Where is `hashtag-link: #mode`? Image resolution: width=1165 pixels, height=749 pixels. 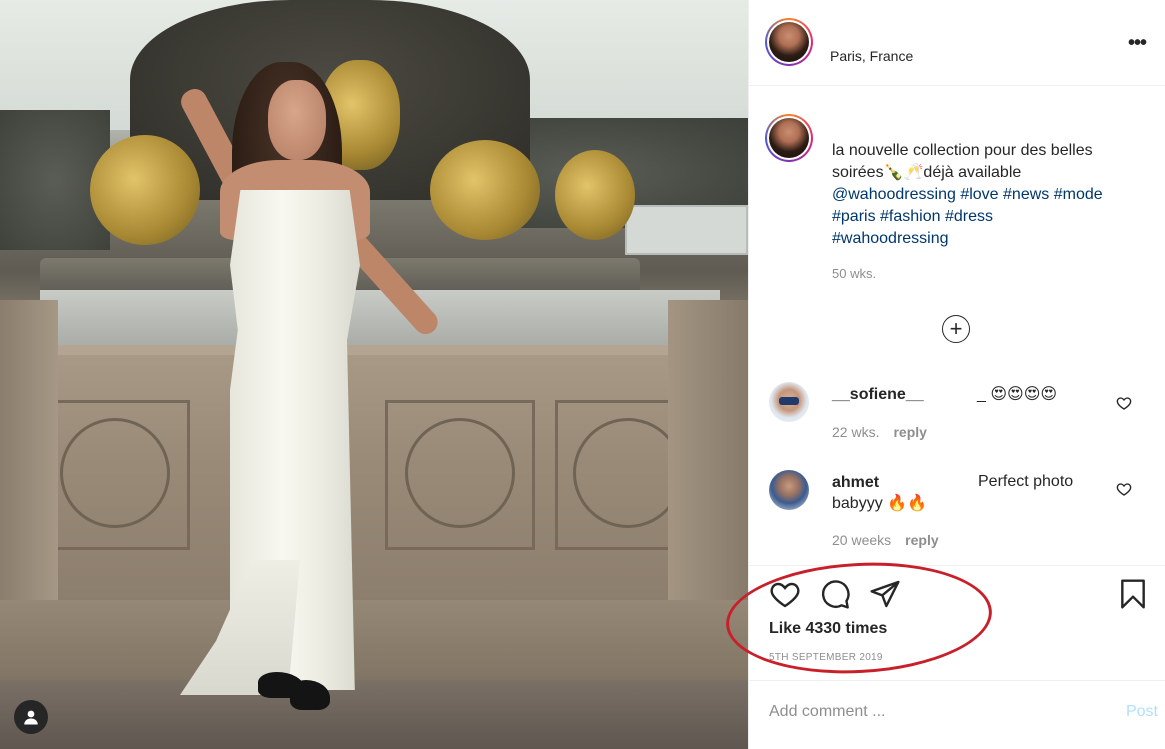 hashtag-link: #mode is located at coordinates (1078, 194).